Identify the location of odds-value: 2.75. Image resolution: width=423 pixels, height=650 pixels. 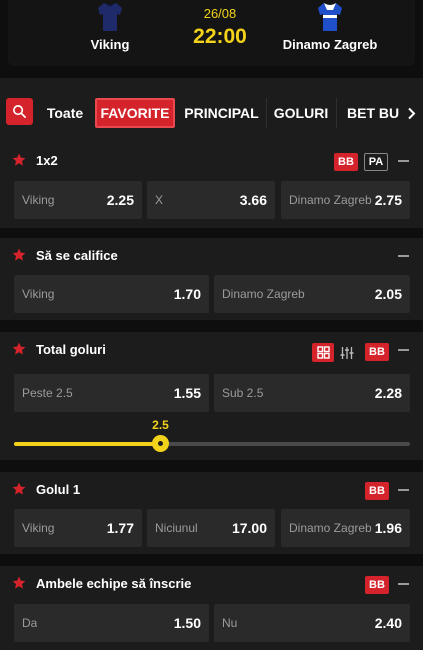
(386, 200).